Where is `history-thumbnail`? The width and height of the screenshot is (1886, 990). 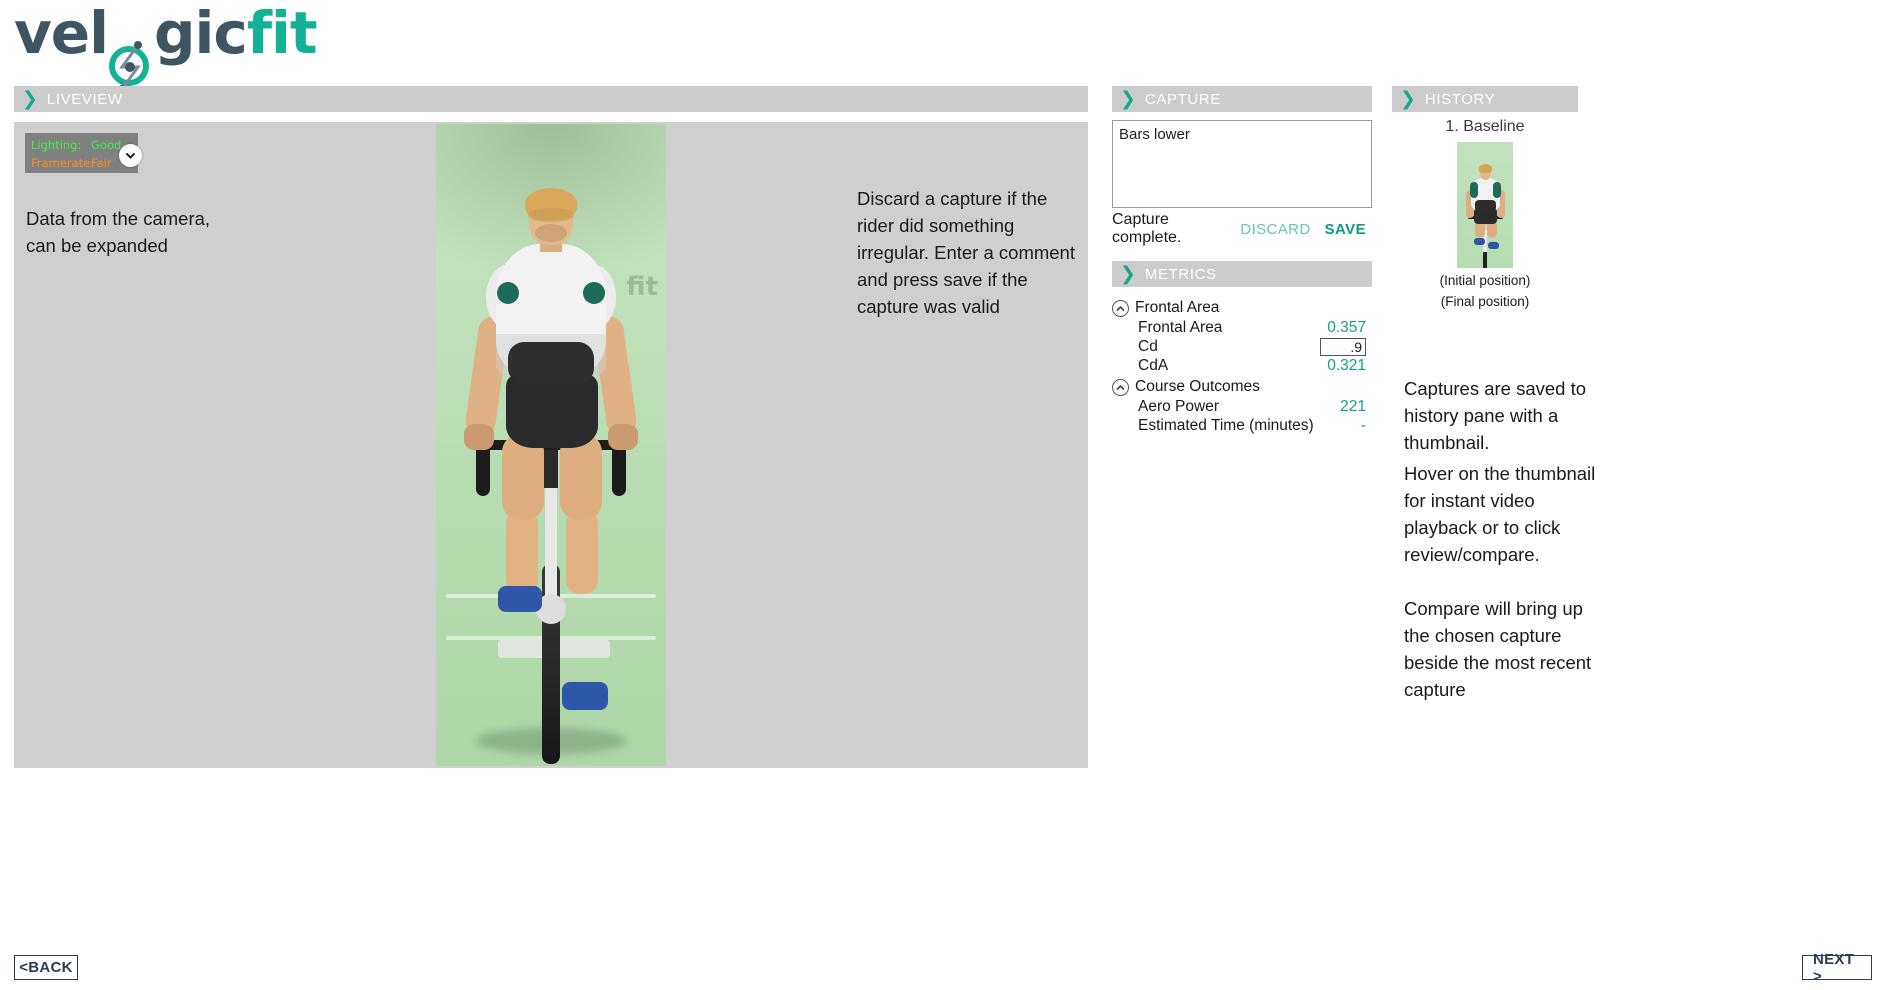
history-thumbnail is located at coordinates (1485, 205).